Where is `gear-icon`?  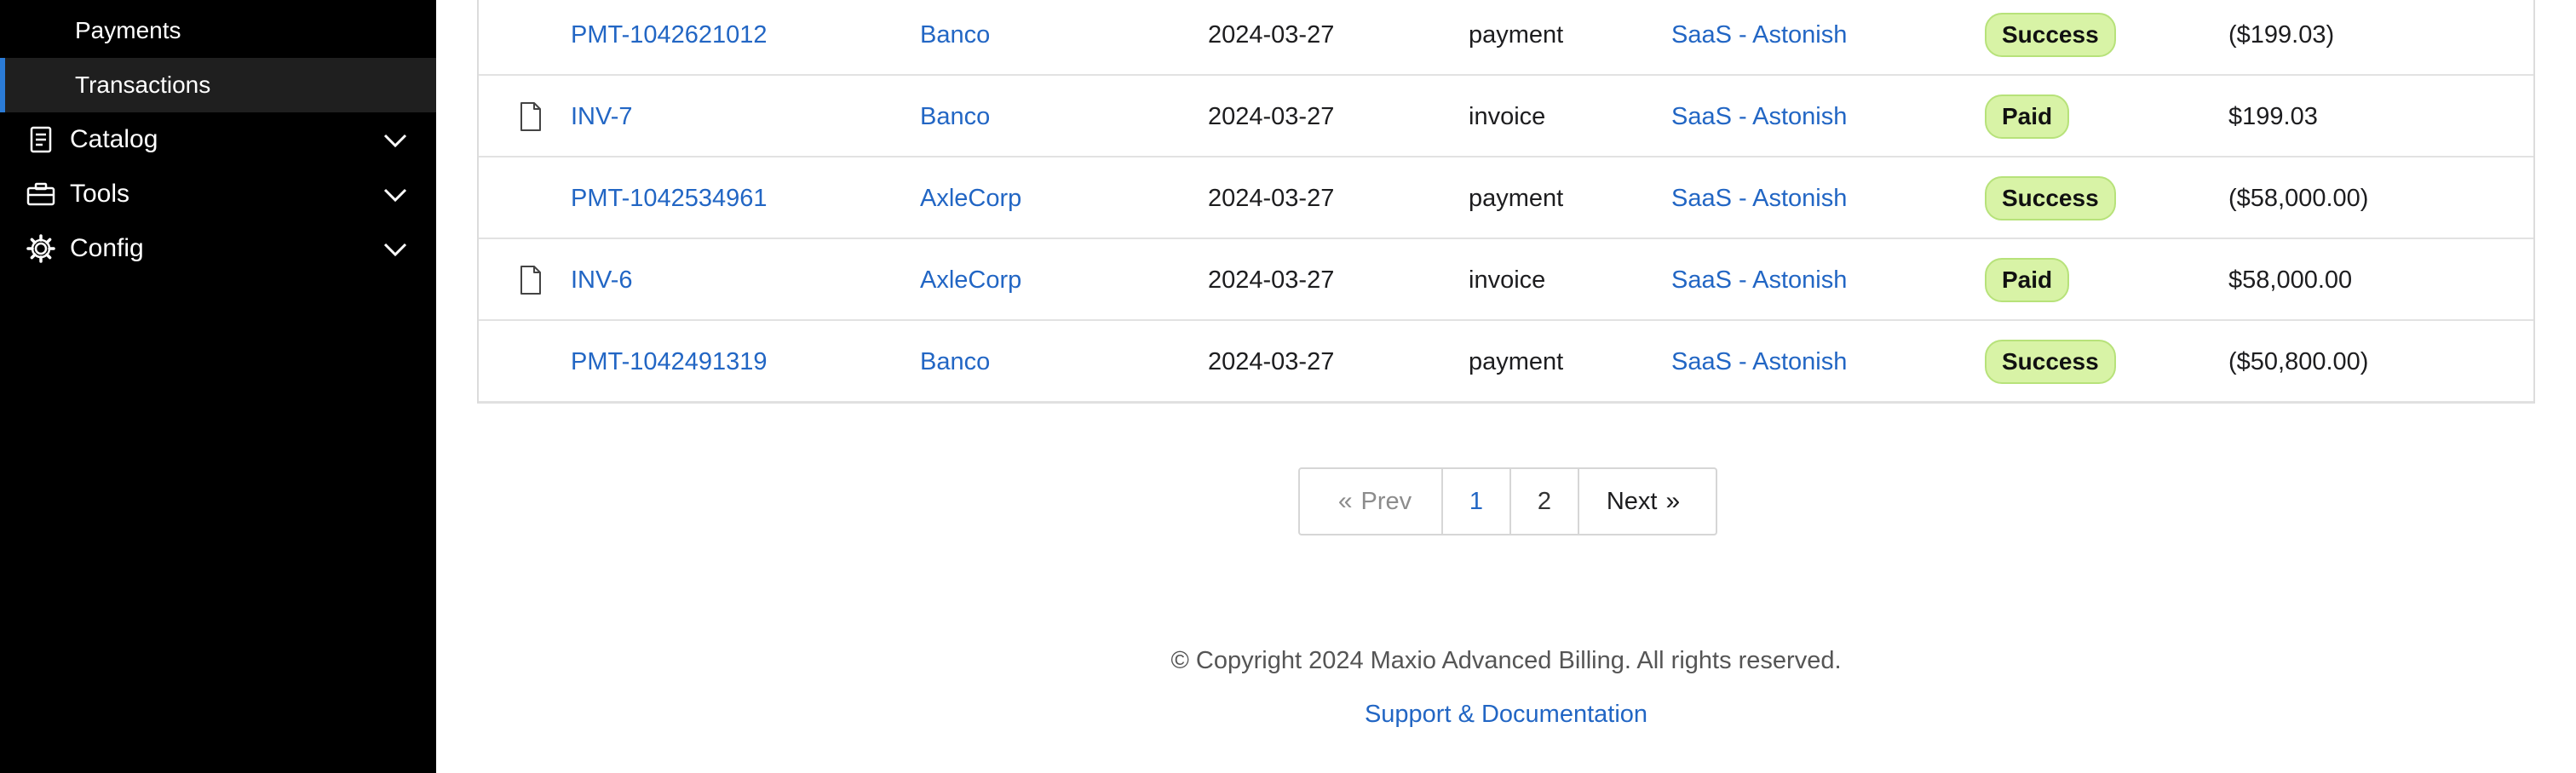 gear-icon is located at coordinates (41, 249).